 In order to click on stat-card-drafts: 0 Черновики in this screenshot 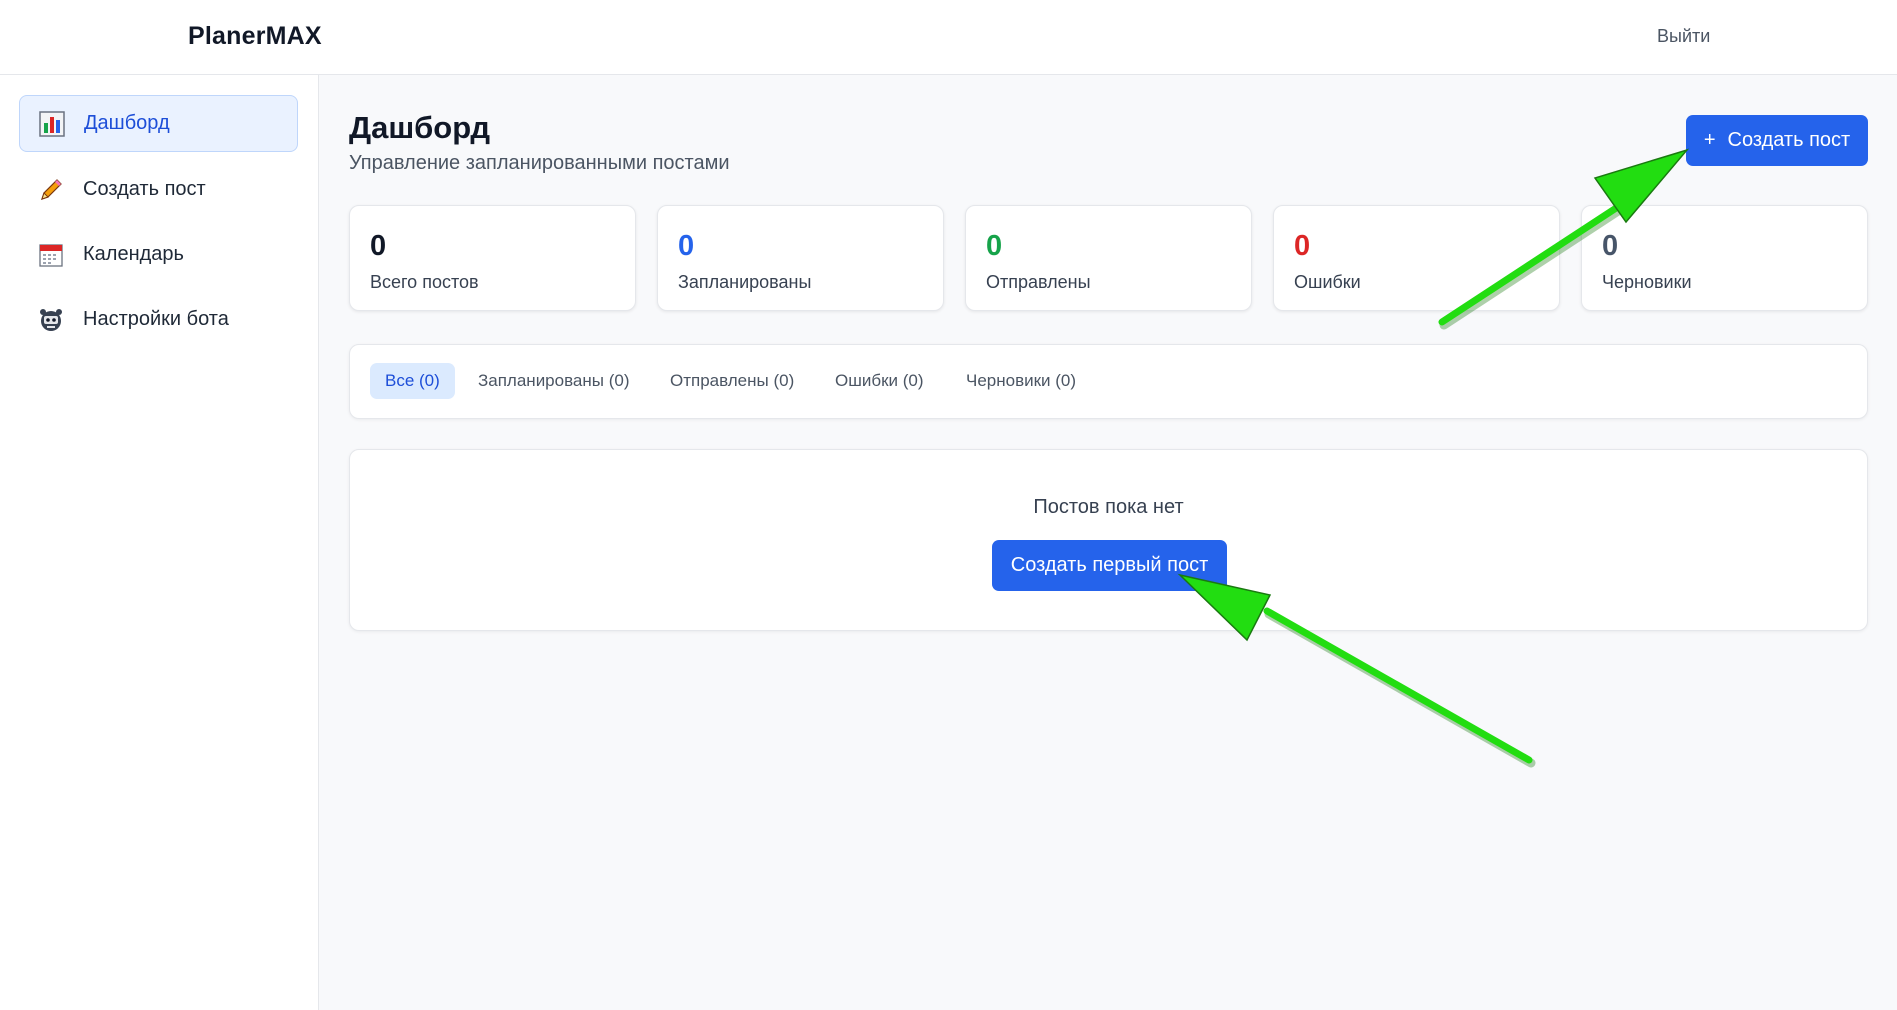, I will do `click(1724, 258)`.